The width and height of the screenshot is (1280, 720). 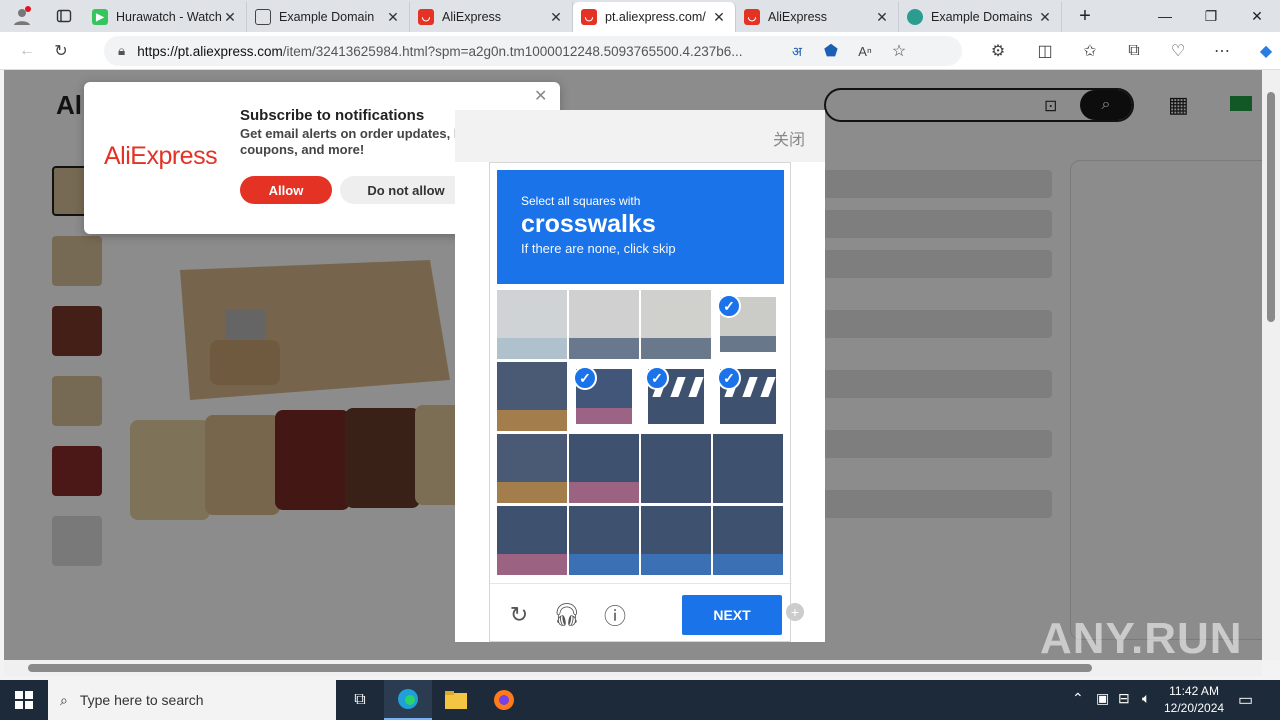 What do you see at coordinates (472, 17) in the screenshot?
I see `tab-title: AliExpress` at bounding box center [472, 17].